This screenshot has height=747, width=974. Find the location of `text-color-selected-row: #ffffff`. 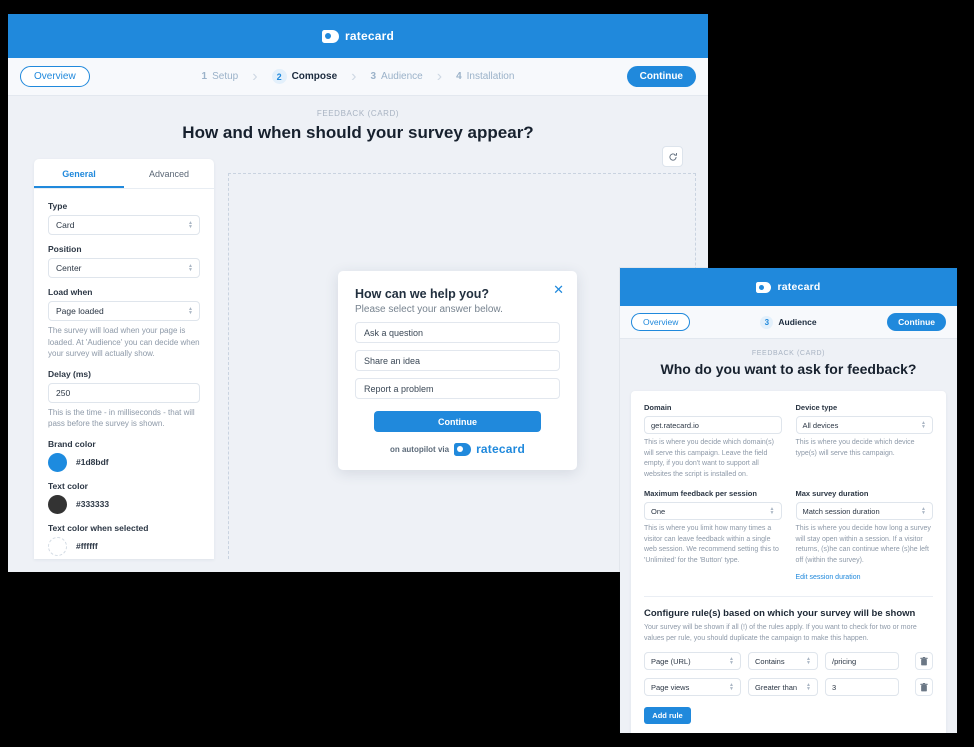

text-color-selected-row: #ffffff is located at coordinates (124, 546).